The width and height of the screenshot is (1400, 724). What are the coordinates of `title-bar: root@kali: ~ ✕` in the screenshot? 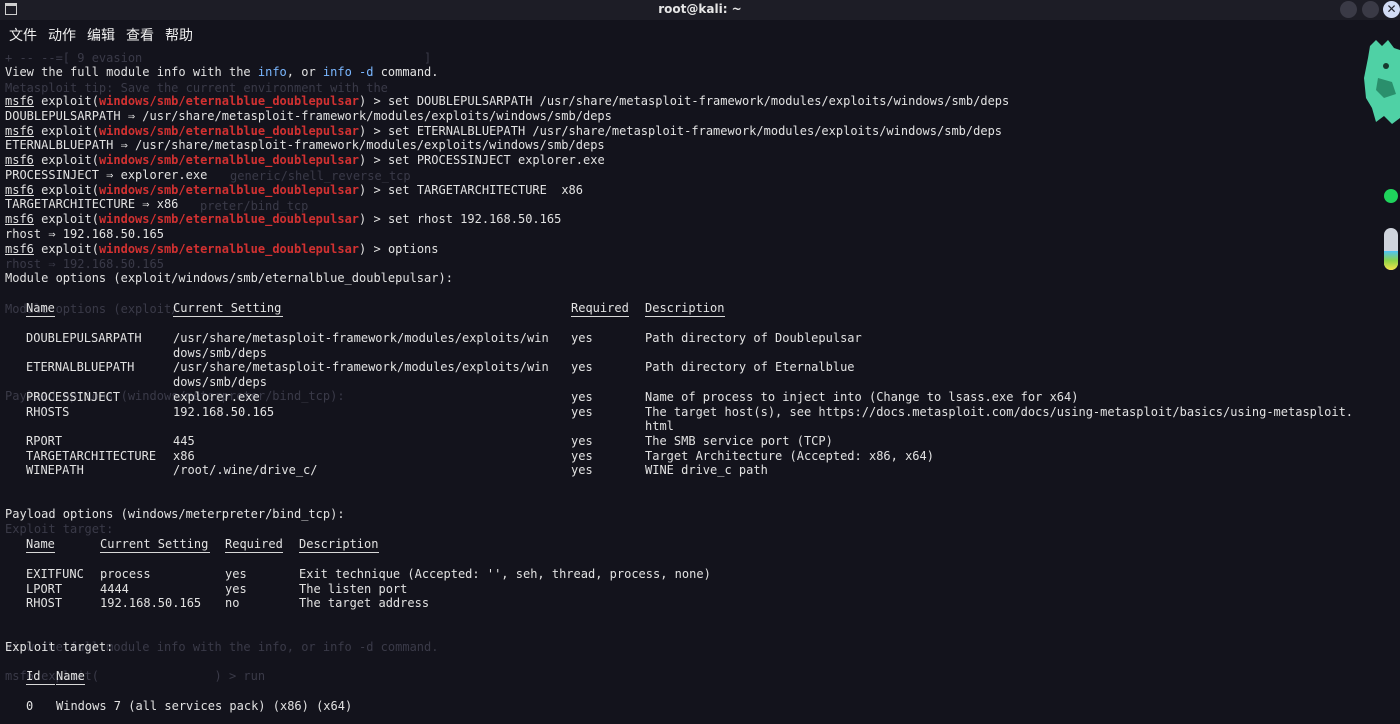 It's located at (700, 10).